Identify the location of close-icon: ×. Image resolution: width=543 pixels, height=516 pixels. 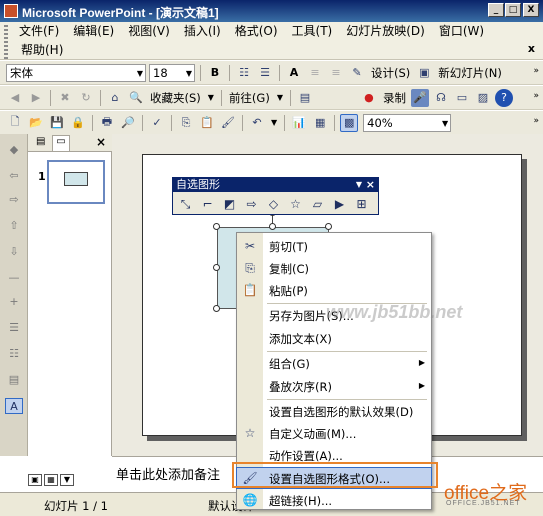
(370, 185).